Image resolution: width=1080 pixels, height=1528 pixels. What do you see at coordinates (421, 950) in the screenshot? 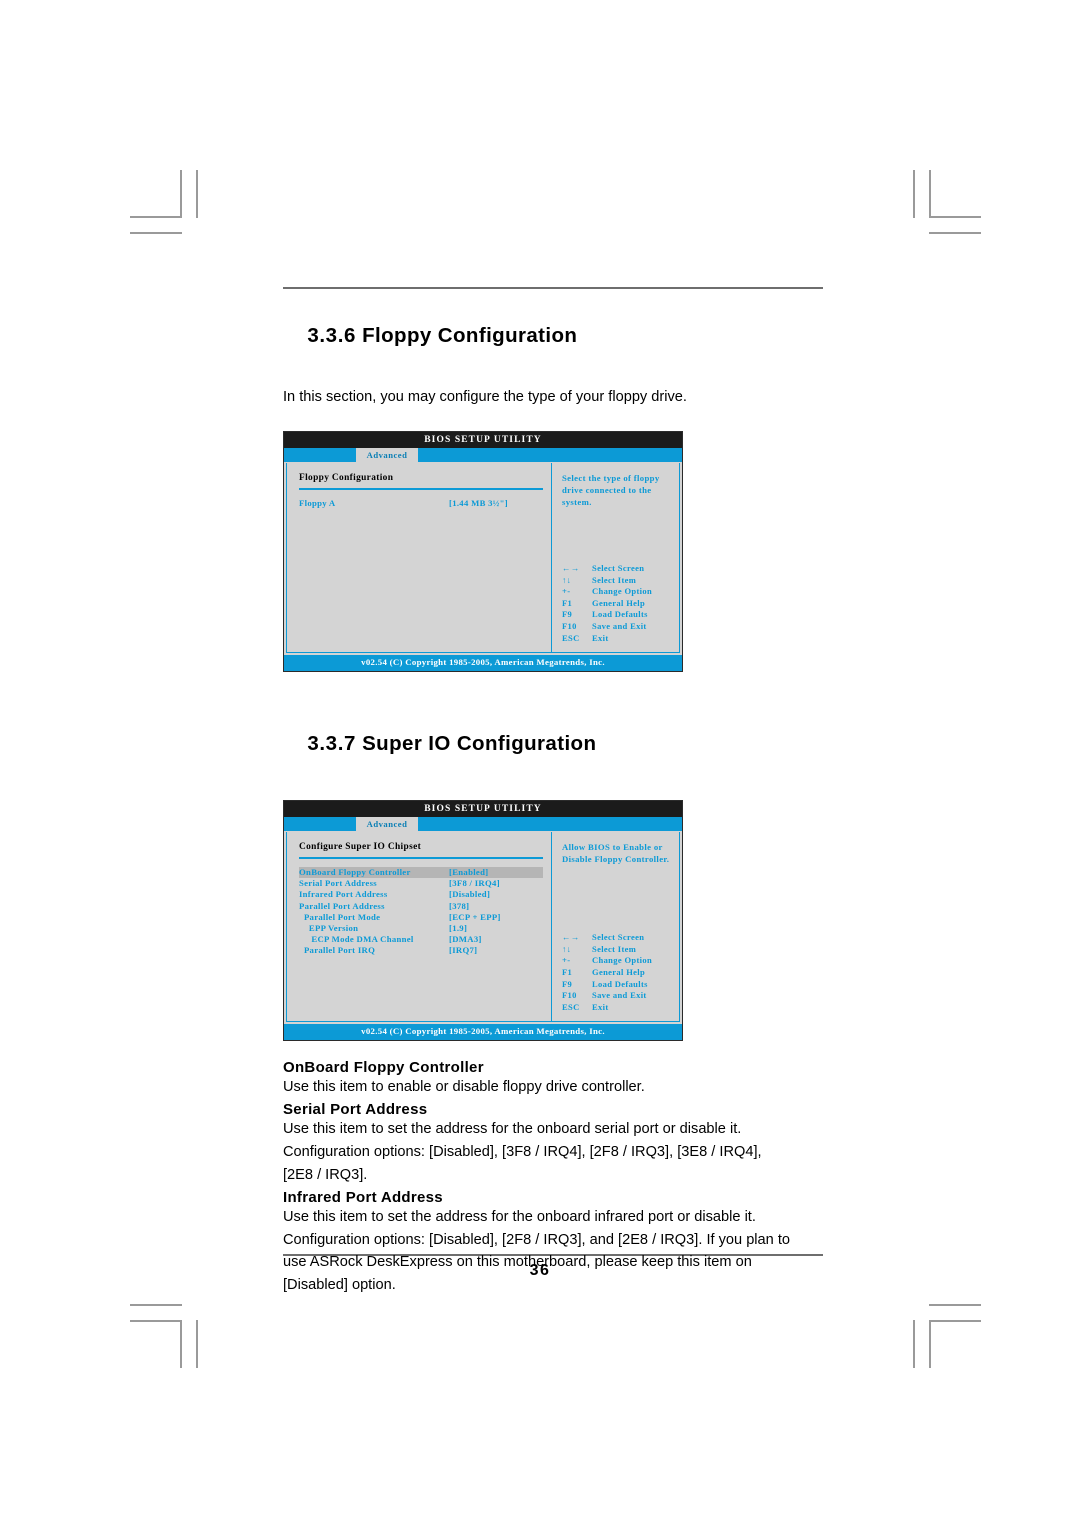
I see `bios-option-row-parallel-port-irq: Parallel Port IRQ [IRQ7]` at bounding box center [421, 950].